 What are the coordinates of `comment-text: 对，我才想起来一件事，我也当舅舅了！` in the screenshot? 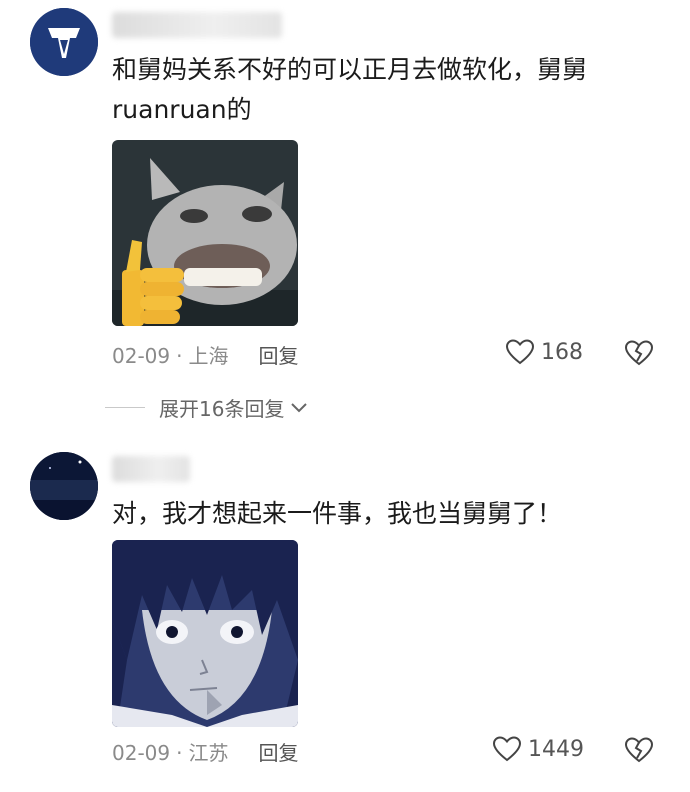 It's located at (337, 513).